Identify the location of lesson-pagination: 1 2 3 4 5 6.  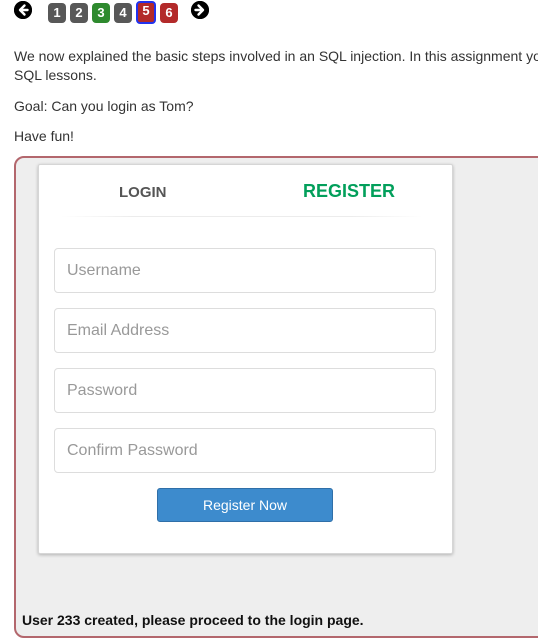
(113, 13).